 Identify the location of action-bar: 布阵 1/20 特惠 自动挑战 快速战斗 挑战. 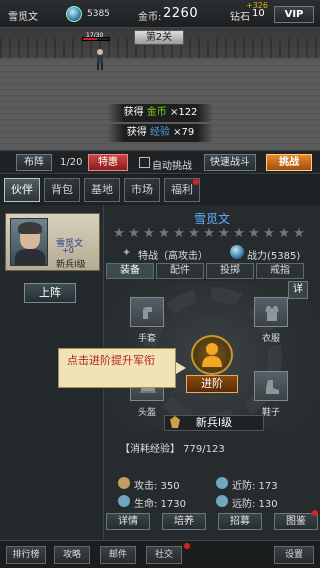
(160, 162).